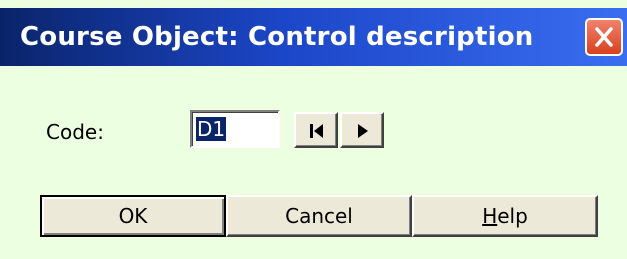 The image size is (627, 259). What do you see at coordinates (490, 216) in the screenshot?
I see `help-mnemonic: H` at bounding box center [490, 216].